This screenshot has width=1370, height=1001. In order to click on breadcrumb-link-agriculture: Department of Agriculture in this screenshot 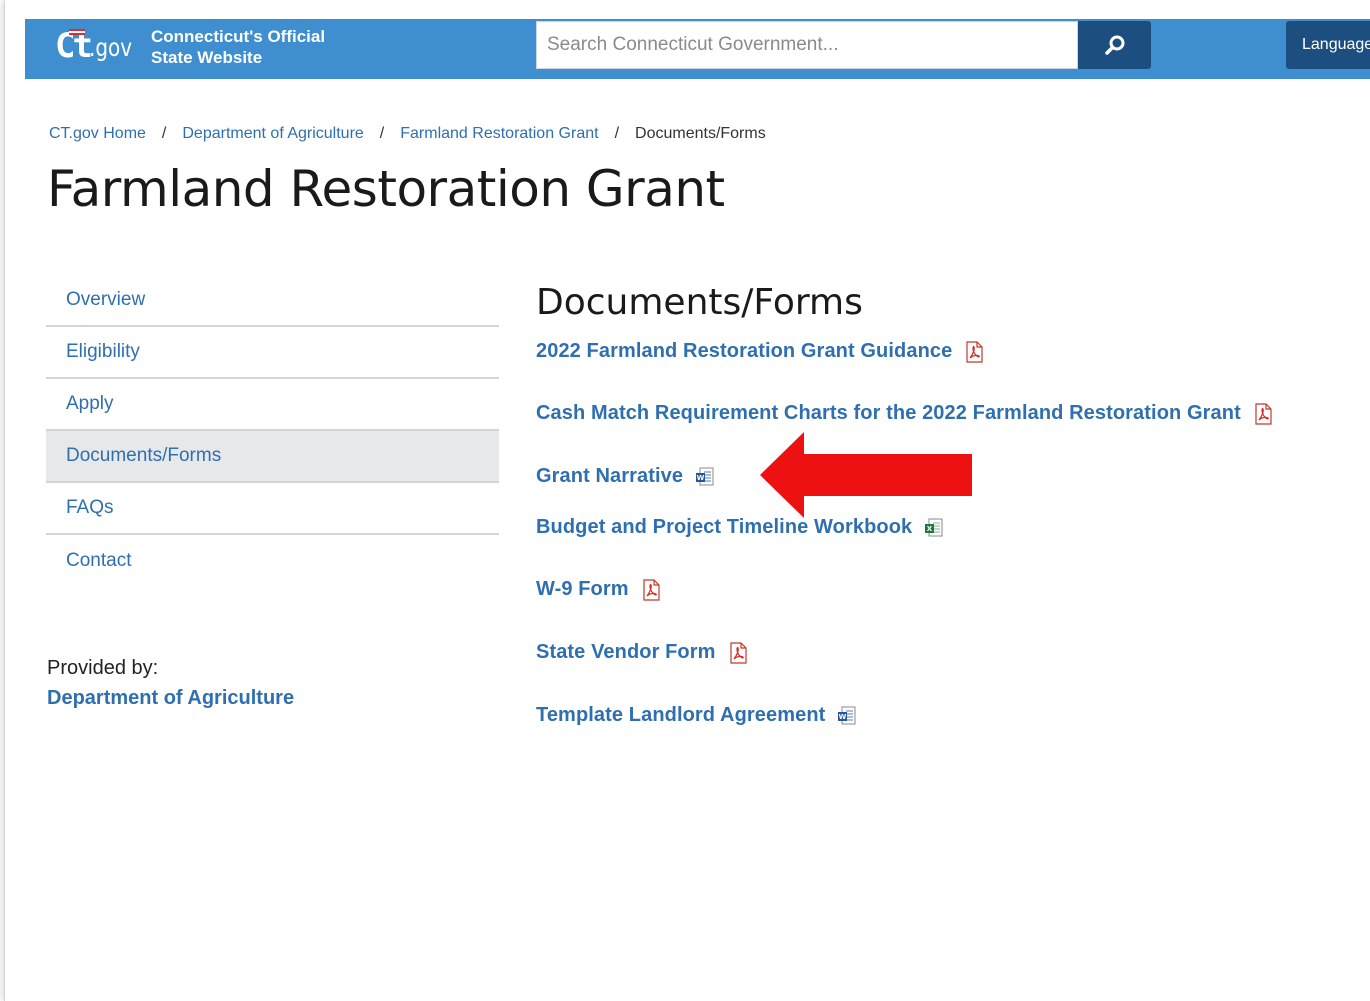, I will do `click(272, 134)`.